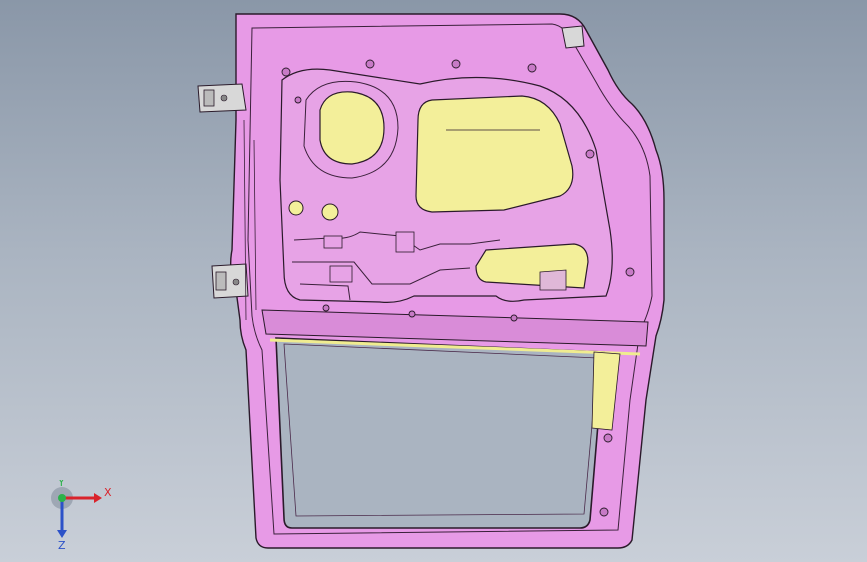 Image resolution: width=867 pixels, height=562 pixels. Describe the element at coordinates (230, 281) in the screenshot. I see `lower-hinge` at that location.